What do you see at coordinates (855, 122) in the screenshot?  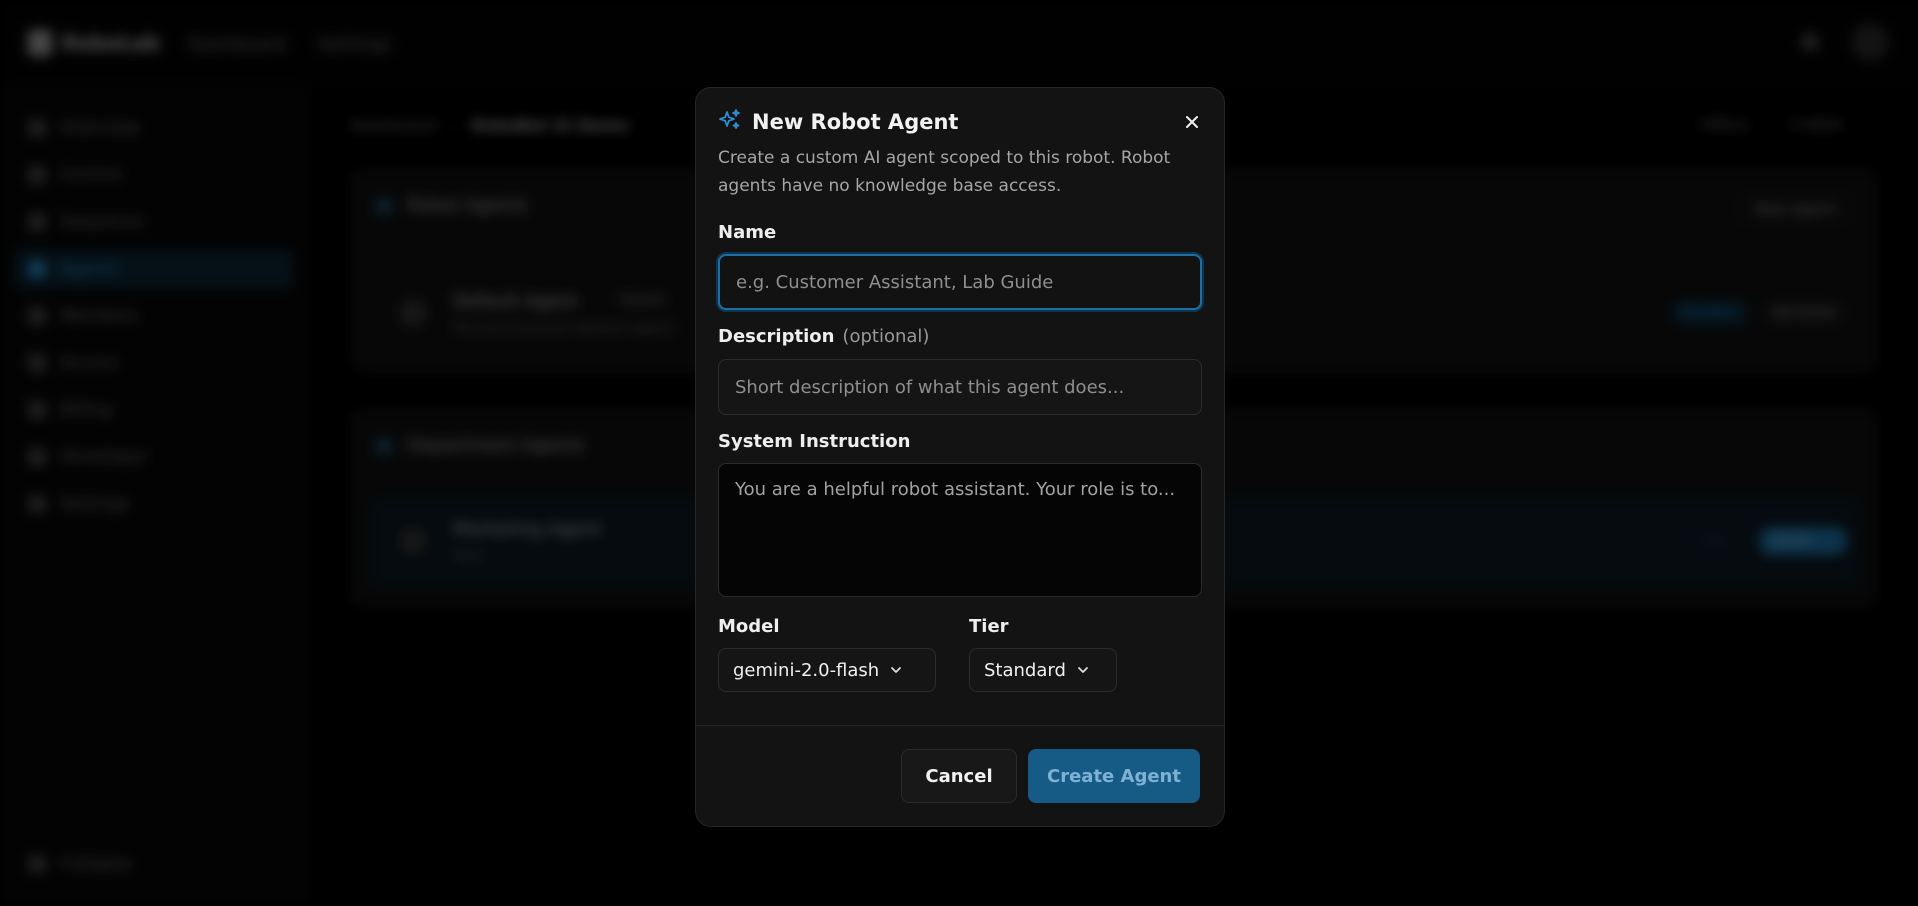 I see `dialog-title: New Robot Agent` at bounding box center [855, 122].